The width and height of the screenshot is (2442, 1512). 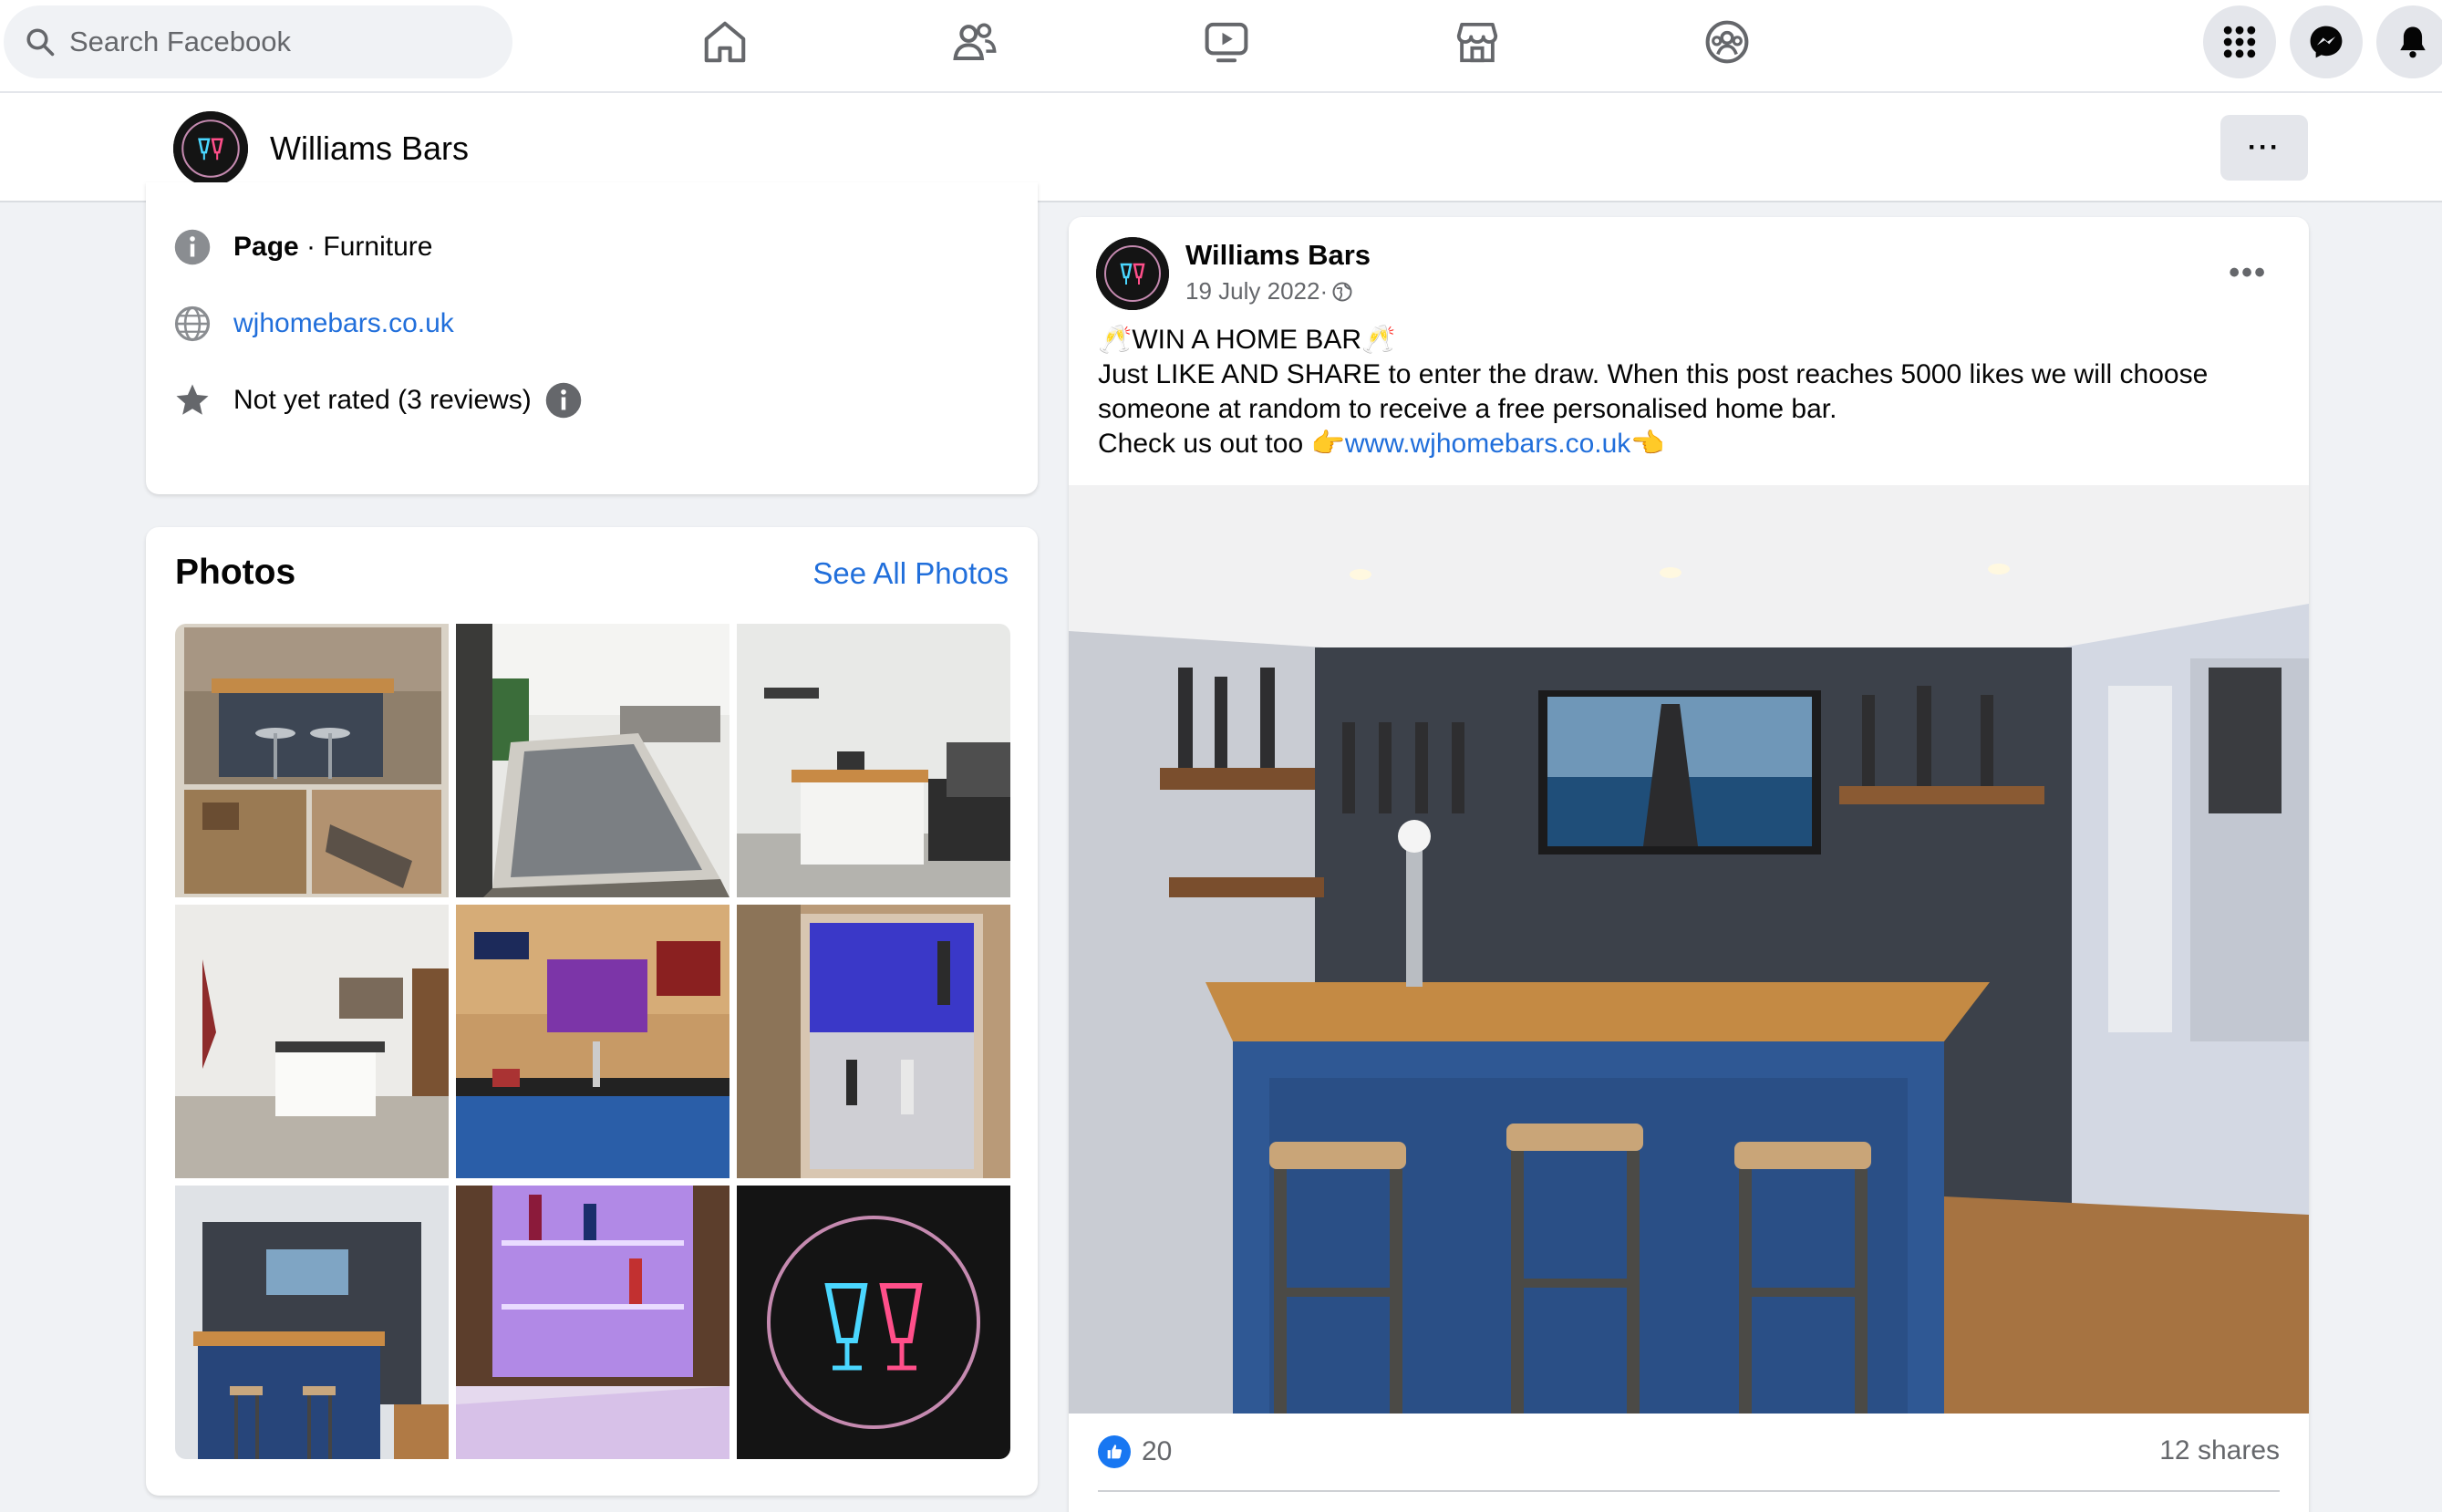 I want to click on post-timestamp: 19 July 2022·, so click(x=1269, y=291).